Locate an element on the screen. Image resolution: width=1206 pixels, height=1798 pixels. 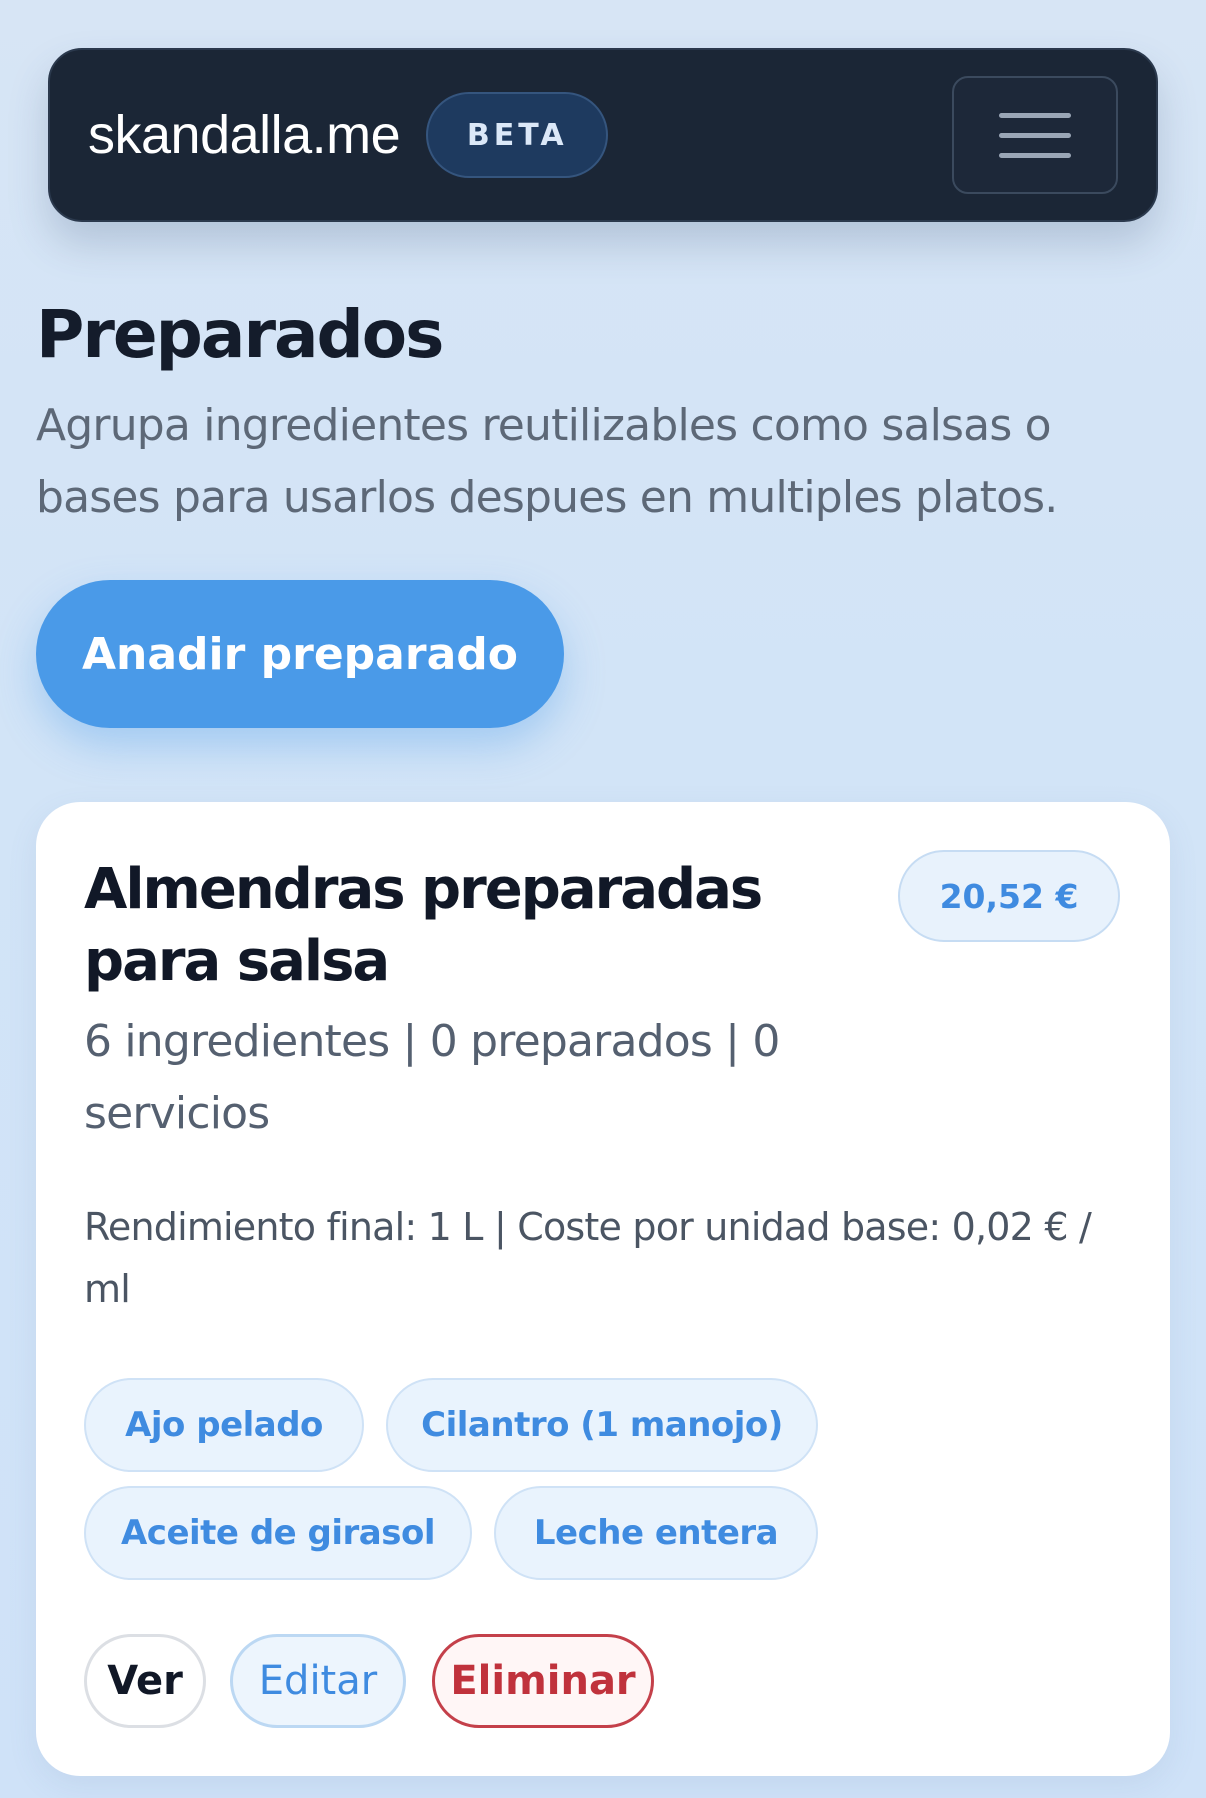
top-navbar: skandalla.me BETA is located at coordinates (603, 135).